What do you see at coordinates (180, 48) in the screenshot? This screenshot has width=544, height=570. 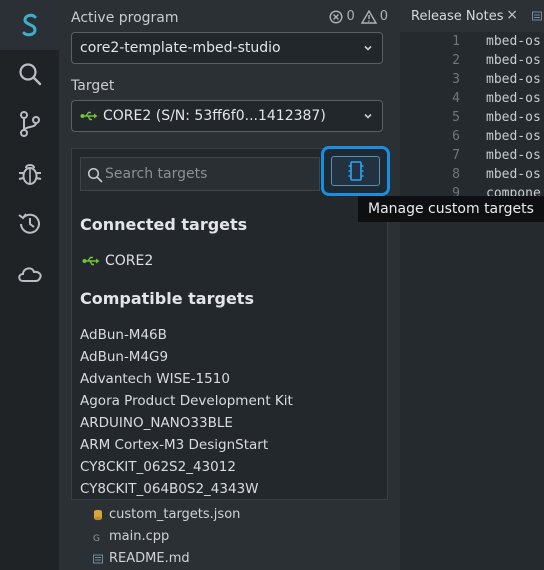 I see `active-program-value: core2-template-mbed-studio` at bounding box center [180, 48].